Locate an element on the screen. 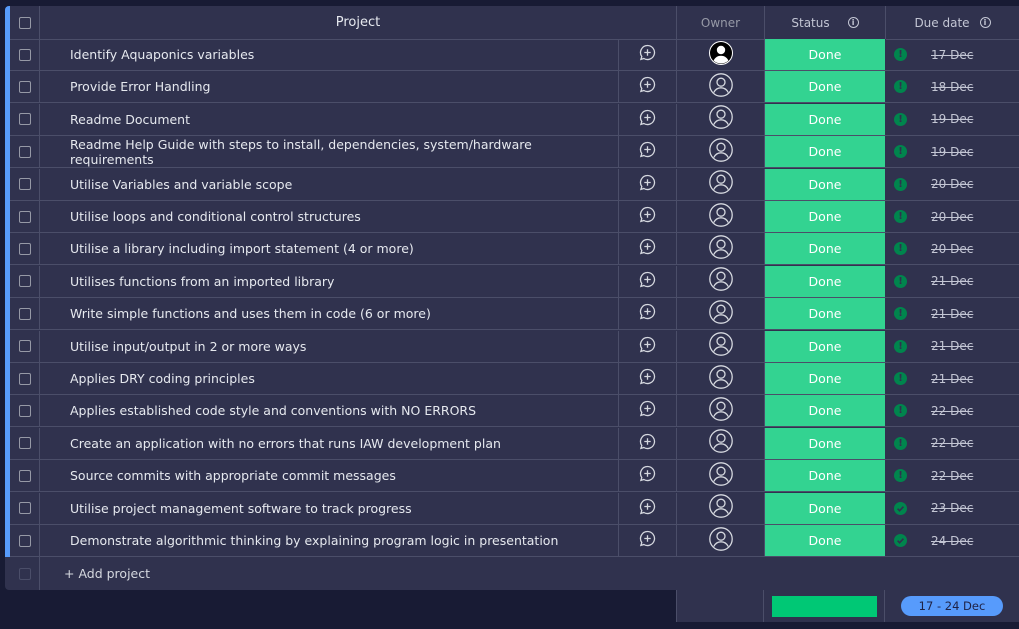 The width and height of the screenshot is (1019, 629). due-date-column-header: Due date i is located at coordinates (952, 22).